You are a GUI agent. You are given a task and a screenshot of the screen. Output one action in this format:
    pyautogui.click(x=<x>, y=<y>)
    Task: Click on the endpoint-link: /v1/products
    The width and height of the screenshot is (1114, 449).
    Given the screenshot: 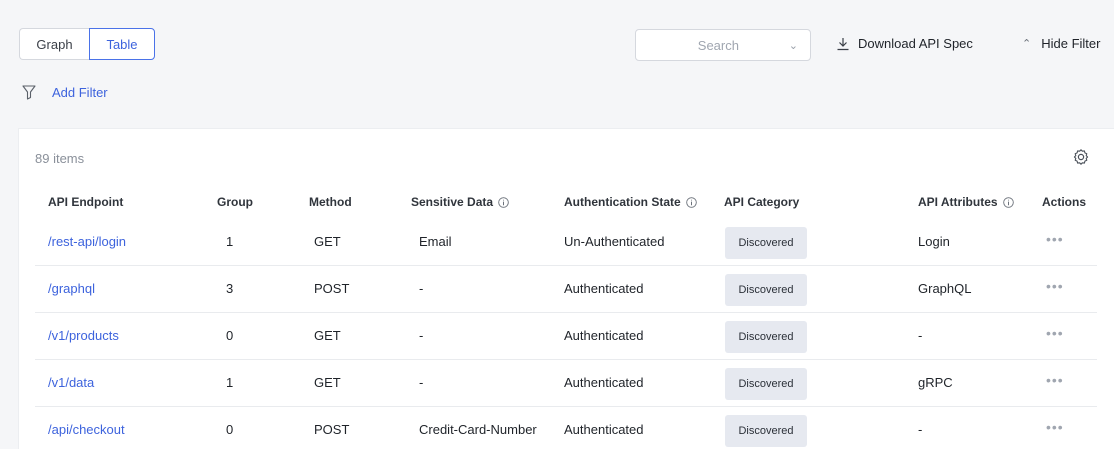 What is the action you would take?
    pyautogui.click(x=83, y=335)
    